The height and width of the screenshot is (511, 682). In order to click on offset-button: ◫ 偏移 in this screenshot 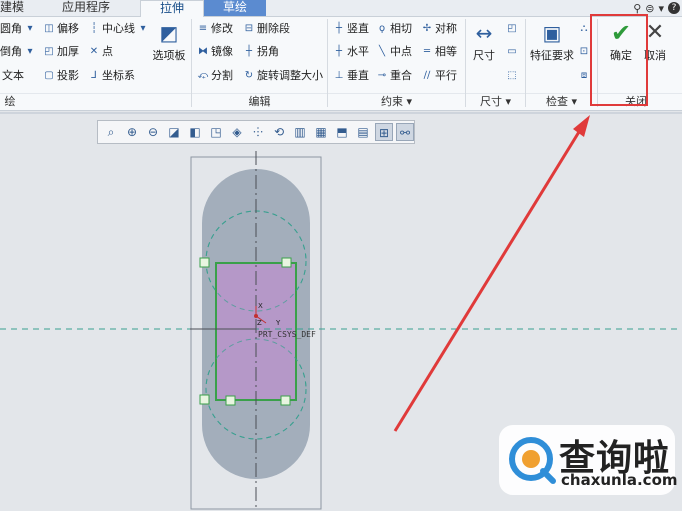, I will do `click(61, 29)`.